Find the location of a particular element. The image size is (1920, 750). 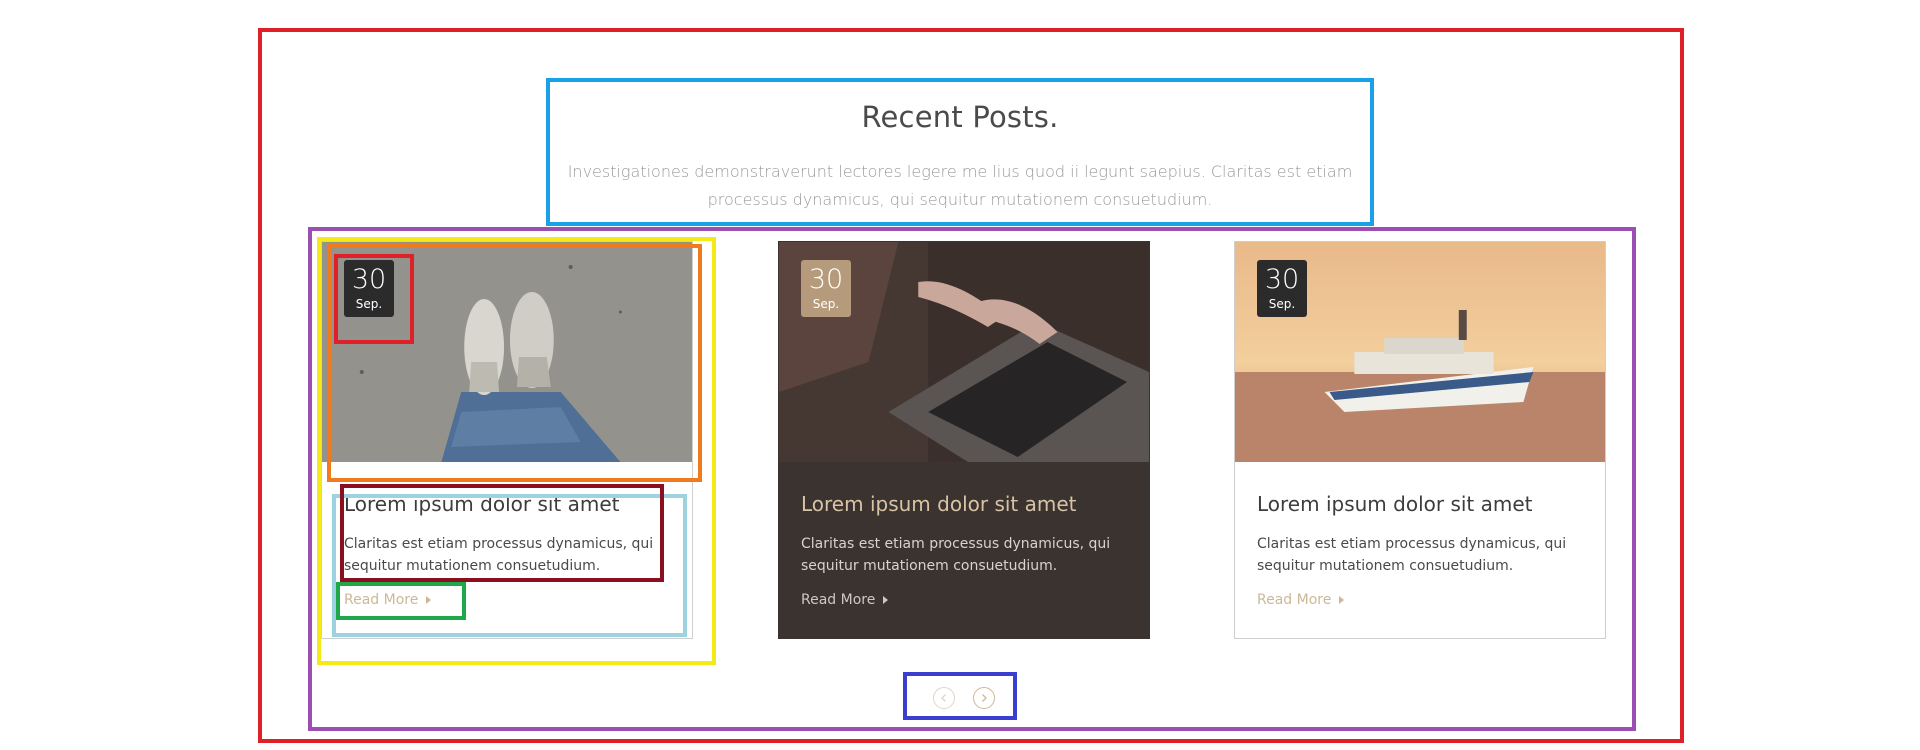

carousel-next-button is located at coordinates (984, 698).